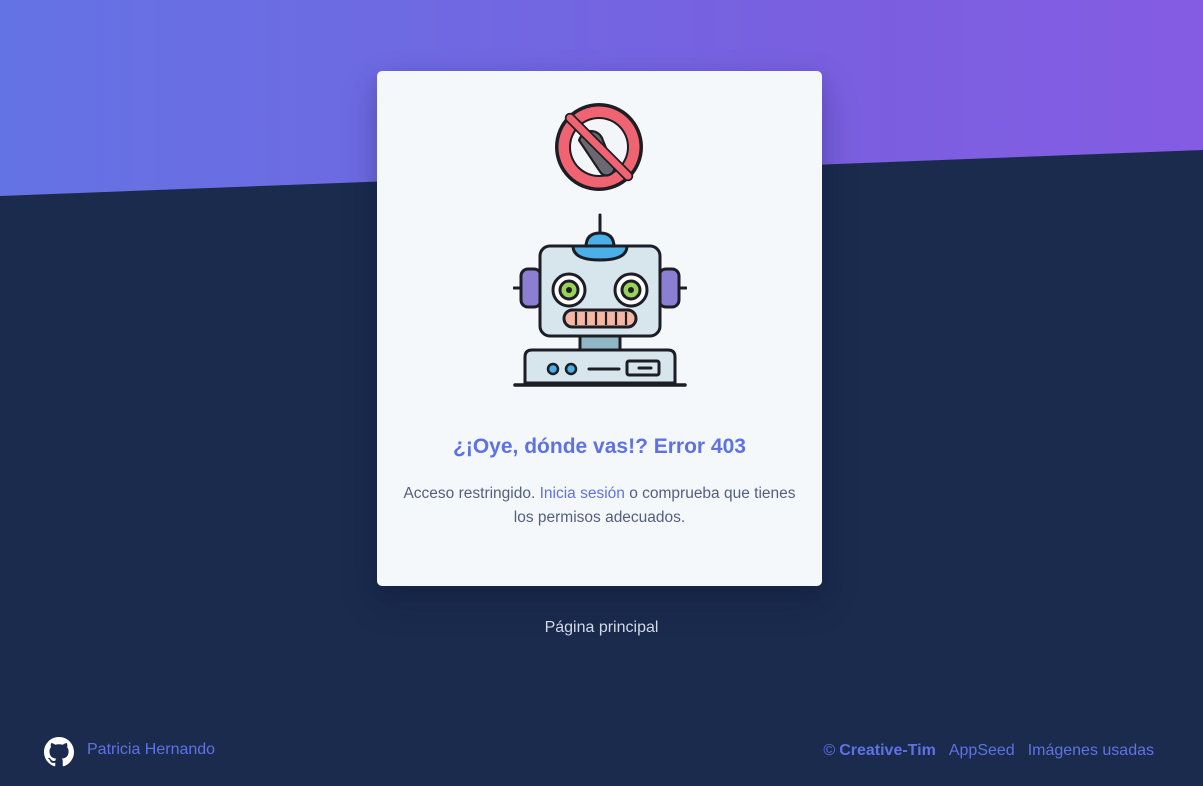  Describe the element at coordinates (599, 147) in the screenshot. I see `prohibited-sign-icon` at that location.